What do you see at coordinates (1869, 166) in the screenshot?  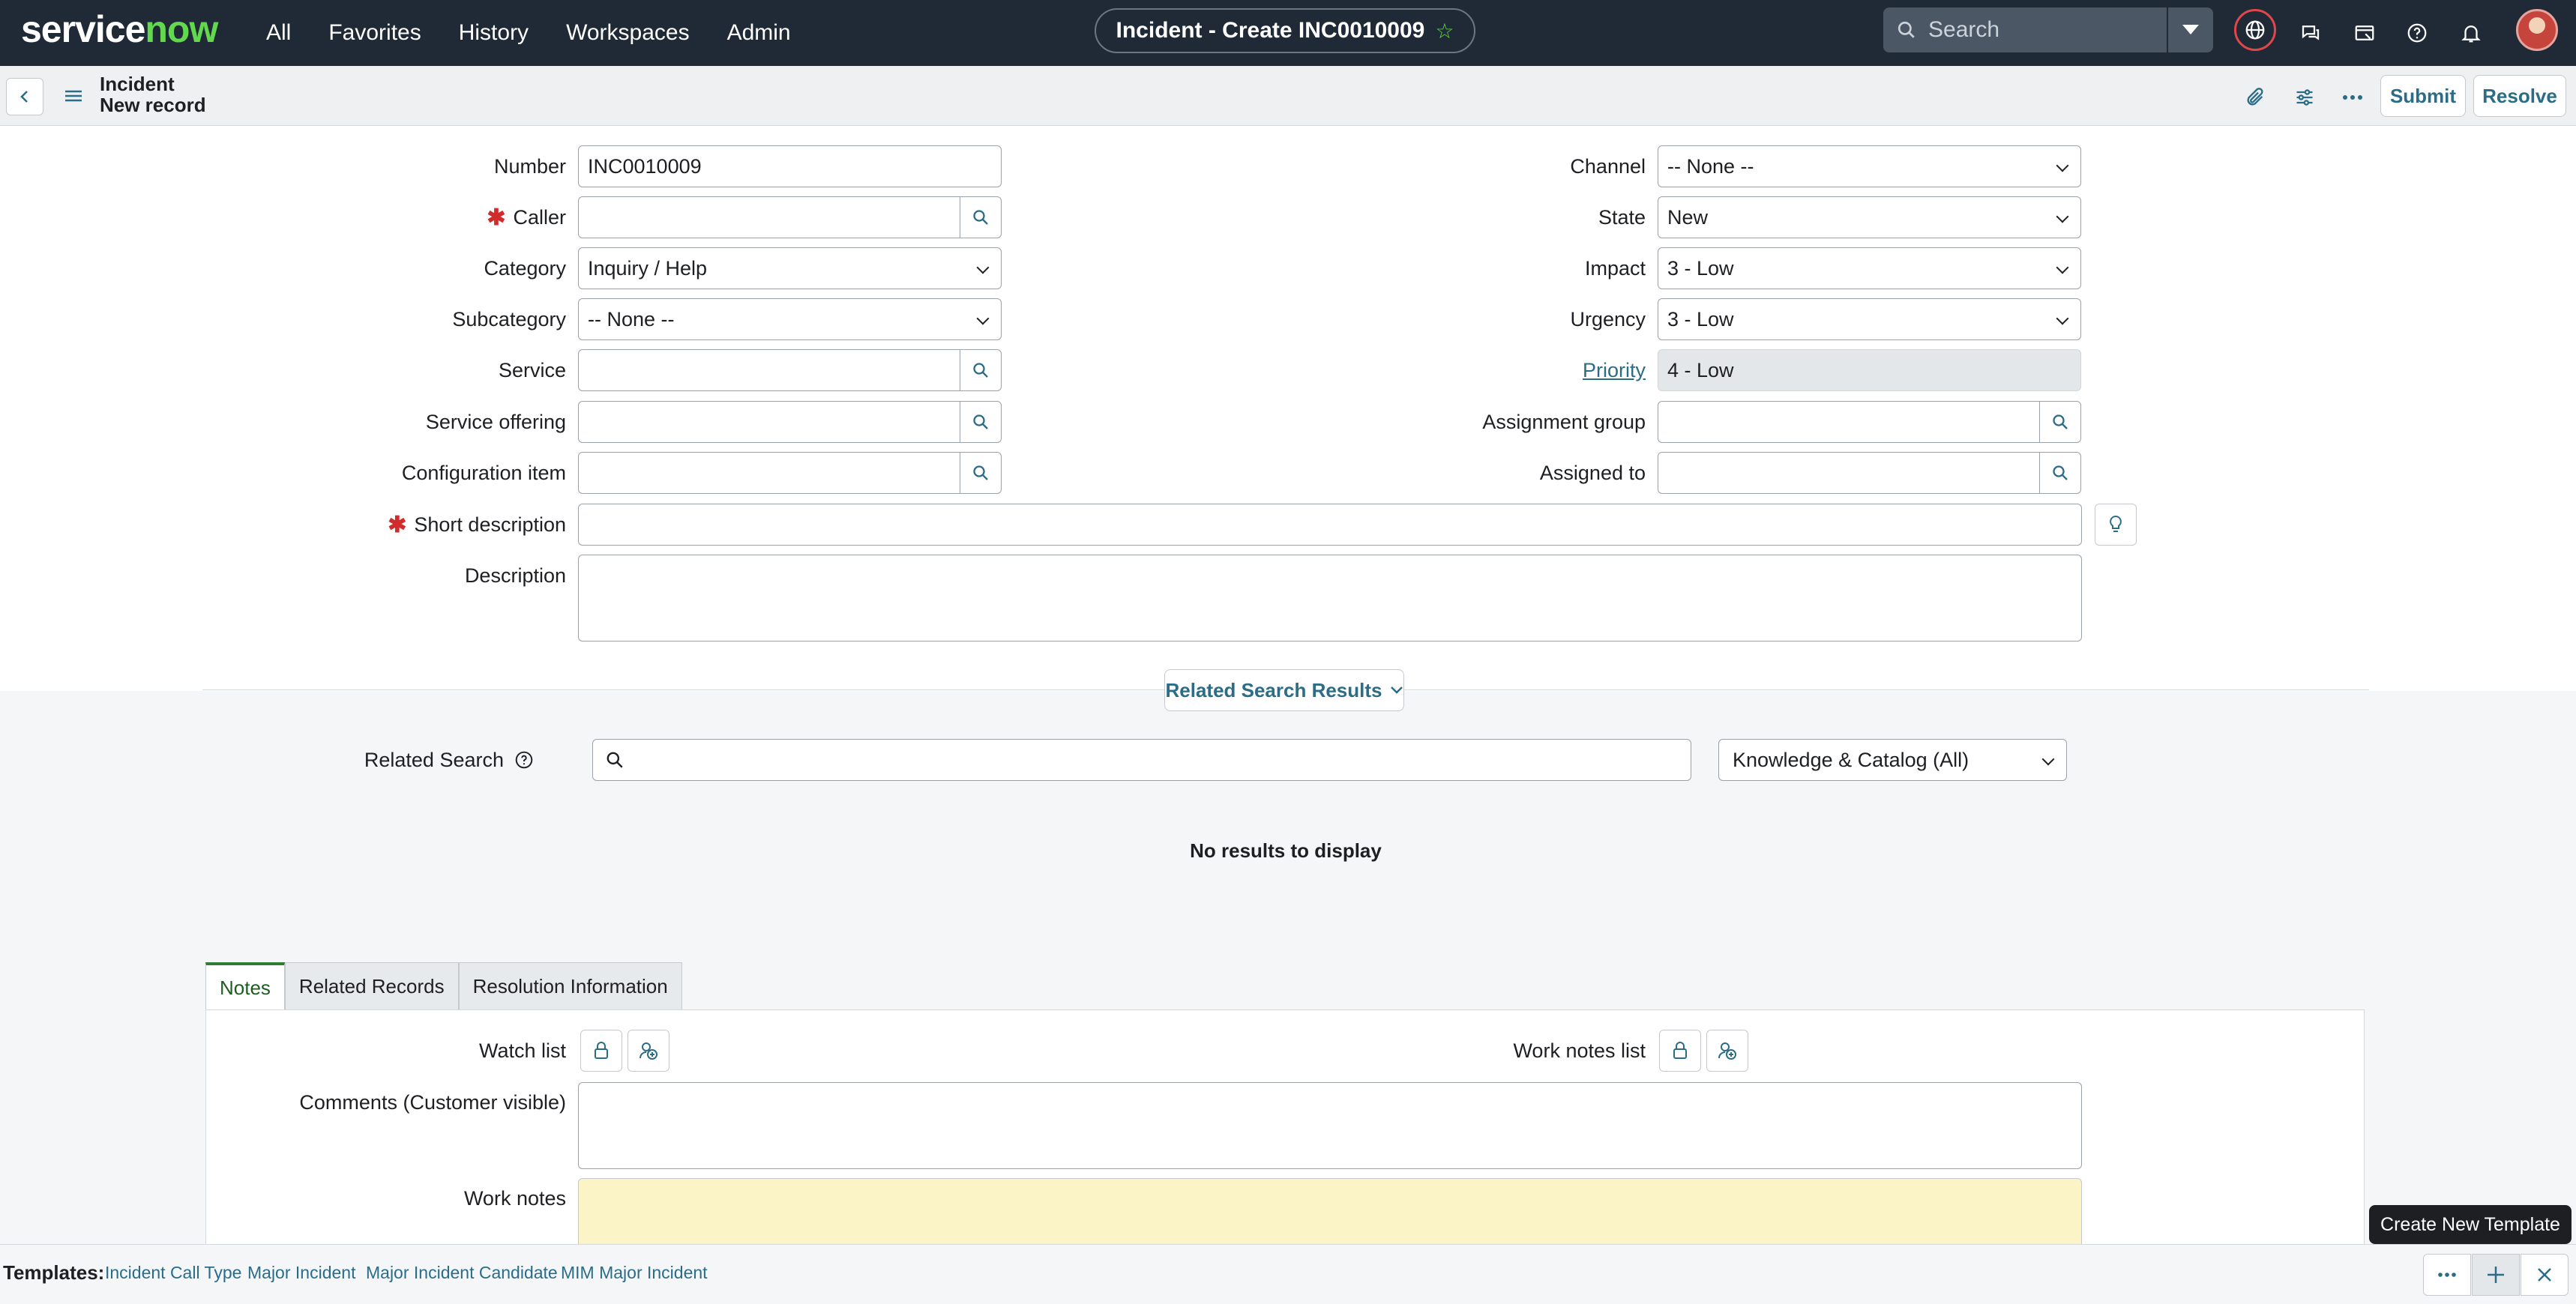 I see `channel-select: -- None --` at bounding box center [1869, 166].